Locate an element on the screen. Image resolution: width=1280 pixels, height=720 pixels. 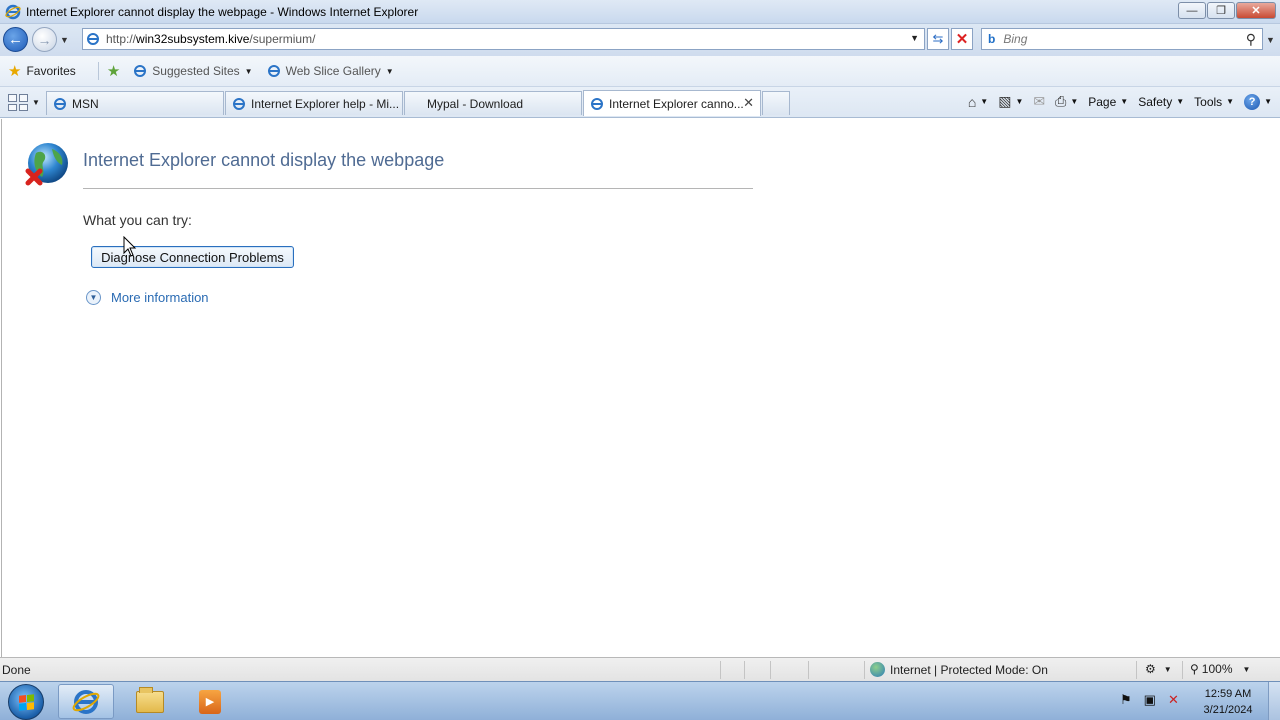
address-dropdown-icon: ▼ is located at coordinates (914, 38).